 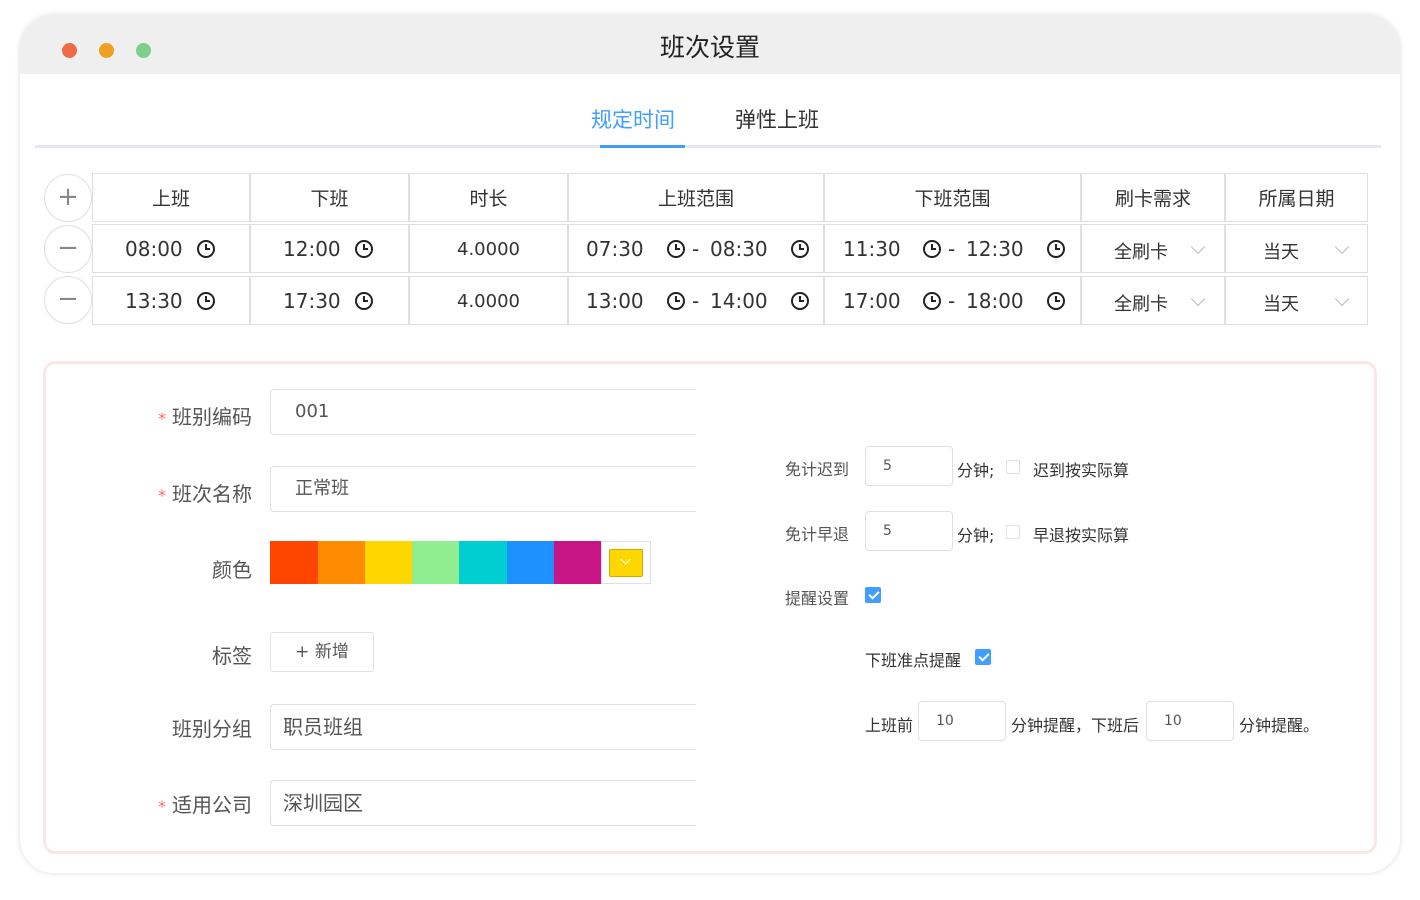 What do you see at coordinates (817, 534) in the screenshot?
I see `early-exempt-label: 免计早退` at bounding box center [817, 534].